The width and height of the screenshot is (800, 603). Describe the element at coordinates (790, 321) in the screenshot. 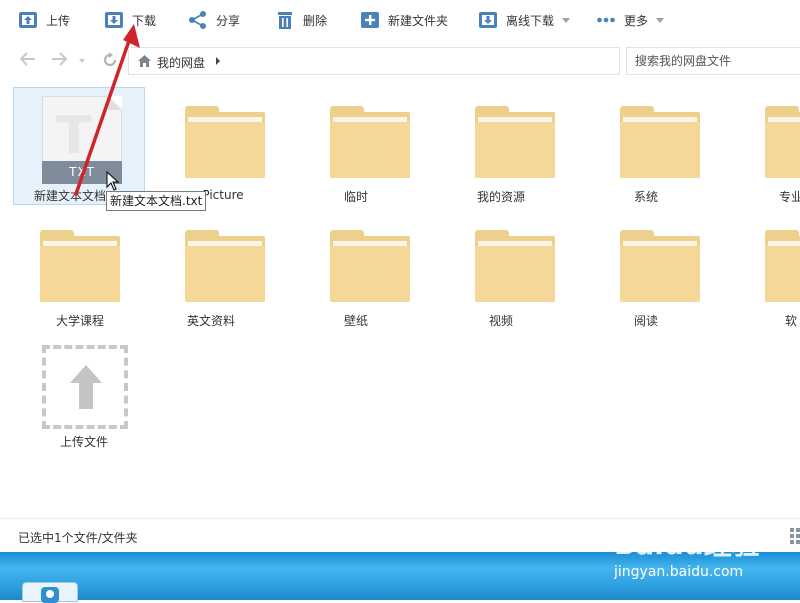

I see `folder-name: 软` at that location.